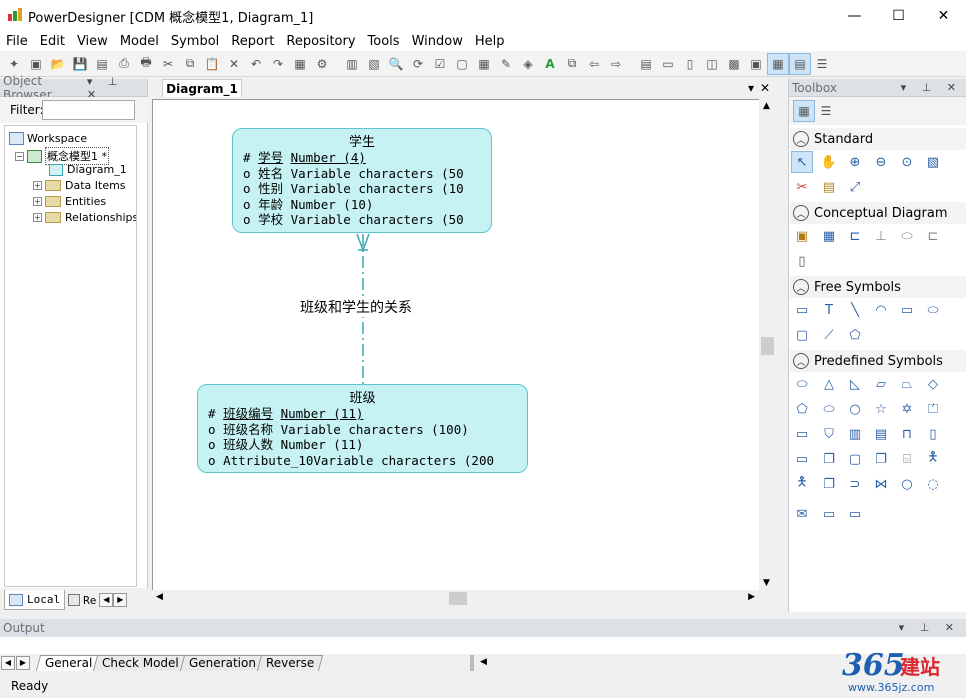 Image resolution: width=966 pixels, height=698 pixels. I want to click on shadow-icon: ▢, so click(462, 64).